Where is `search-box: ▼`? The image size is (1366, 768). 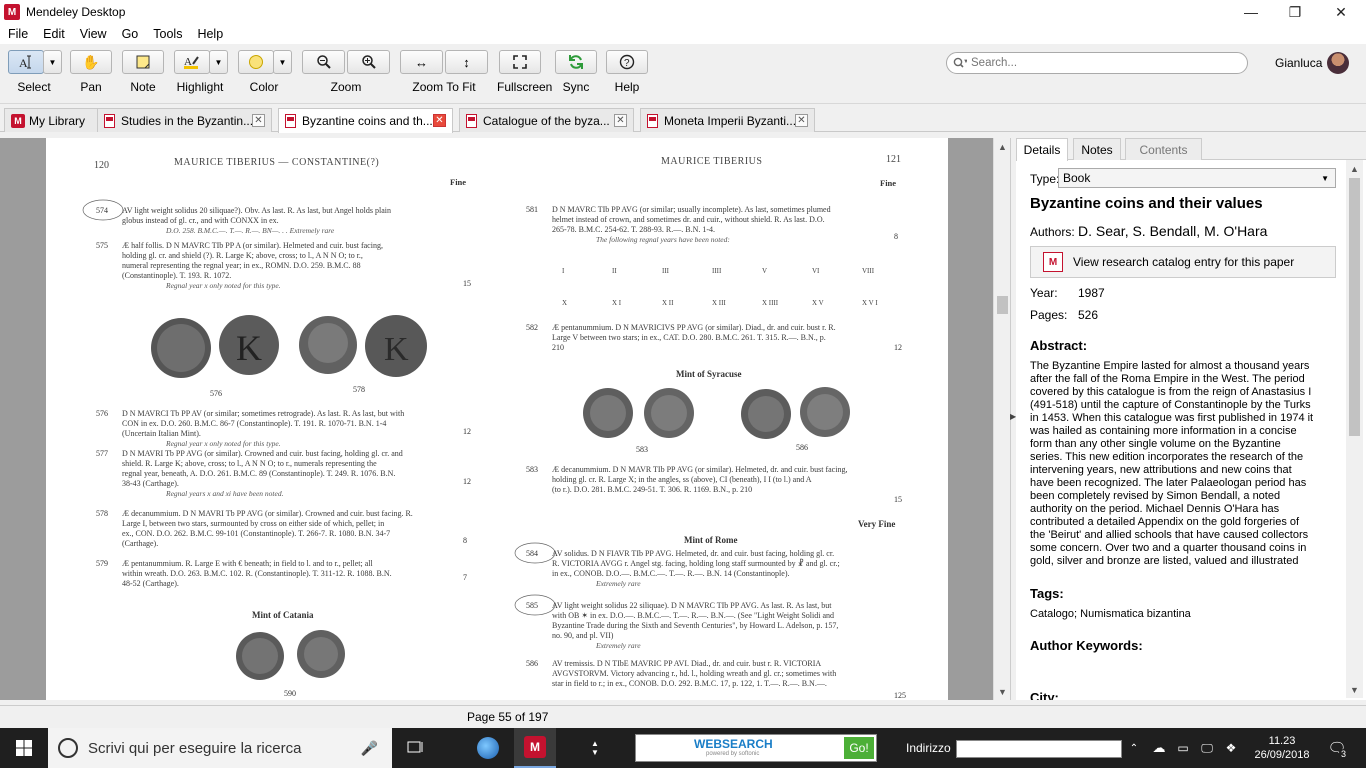 search-box: ▼ is located at coordinates (1097, 63).